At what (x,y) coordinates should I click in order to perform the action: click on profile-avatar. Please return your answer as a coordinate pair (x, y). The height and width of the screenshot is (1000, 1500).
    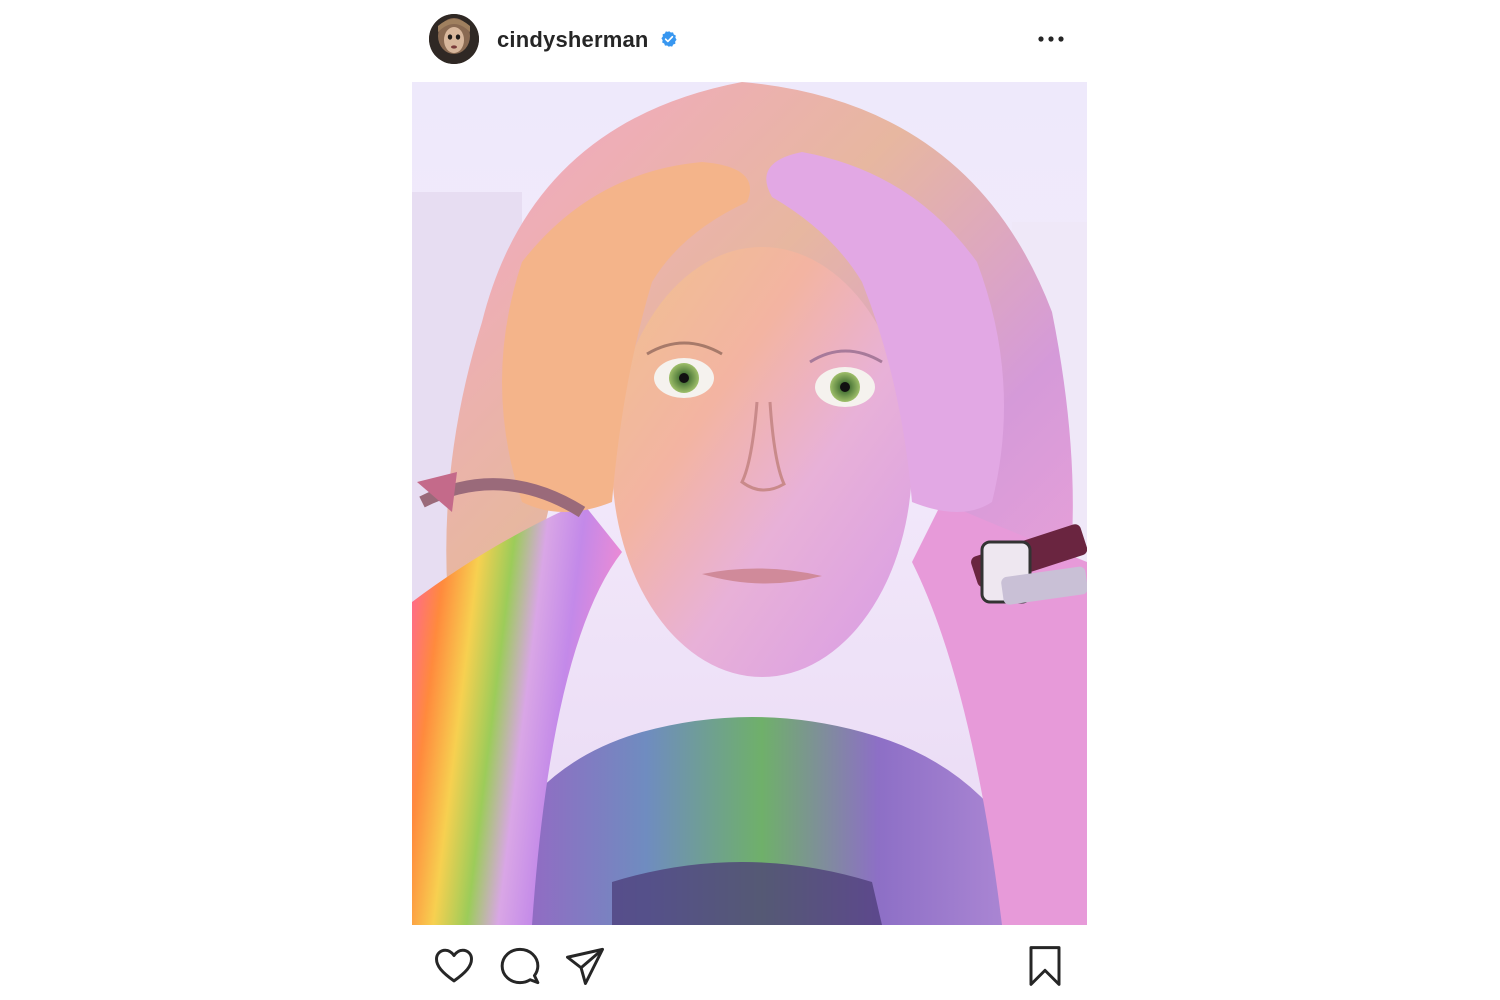
    Looking at the image, I should click on (454, 39).